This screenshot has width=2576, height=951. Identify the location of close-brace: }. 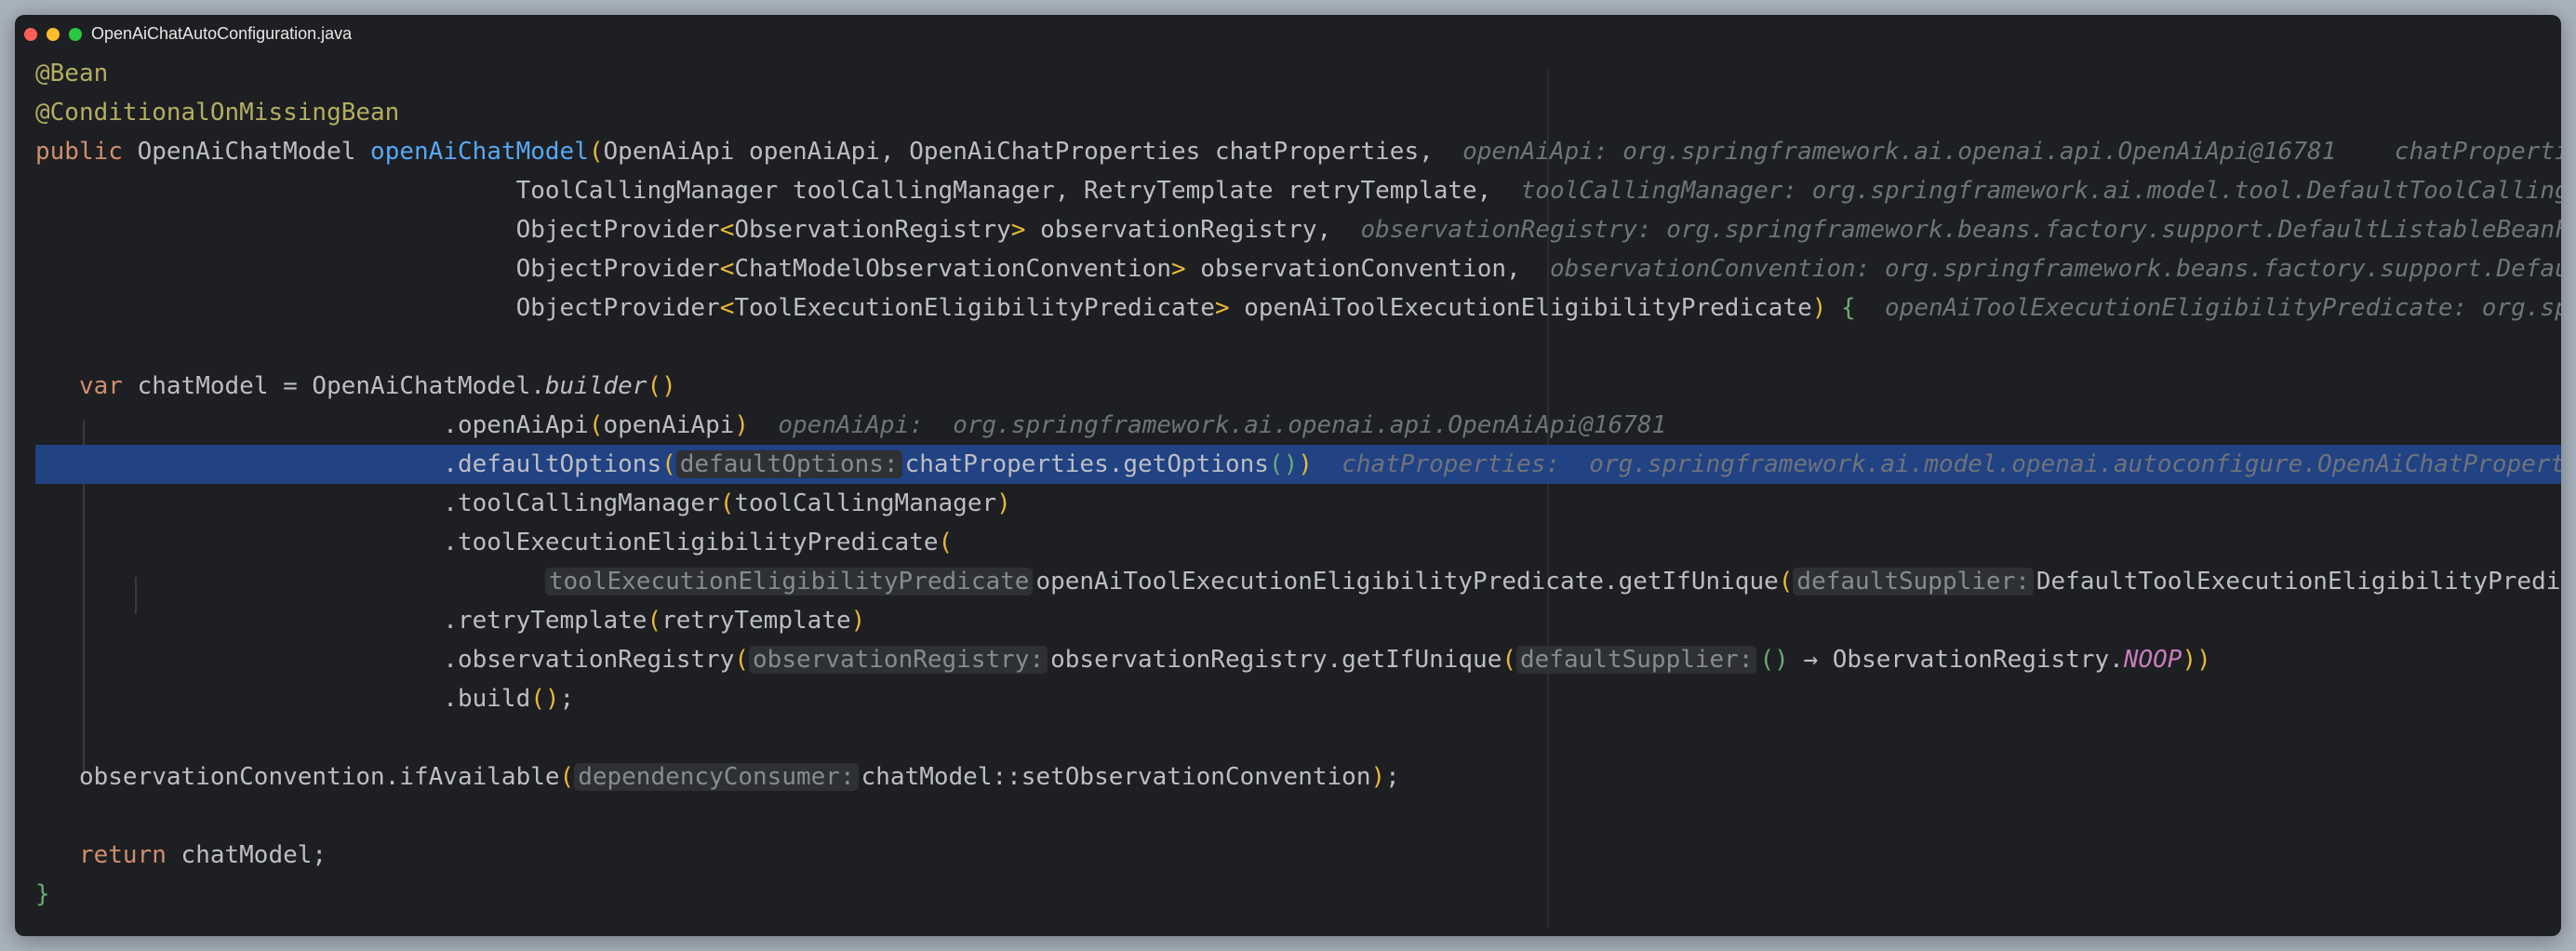
(42, 894).